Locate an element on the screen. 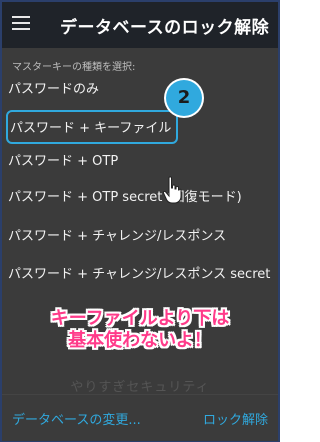 The height and width of the screenshot is (442, 320). page-title: データベースのロック解除 is located at coordinates (165, 28).